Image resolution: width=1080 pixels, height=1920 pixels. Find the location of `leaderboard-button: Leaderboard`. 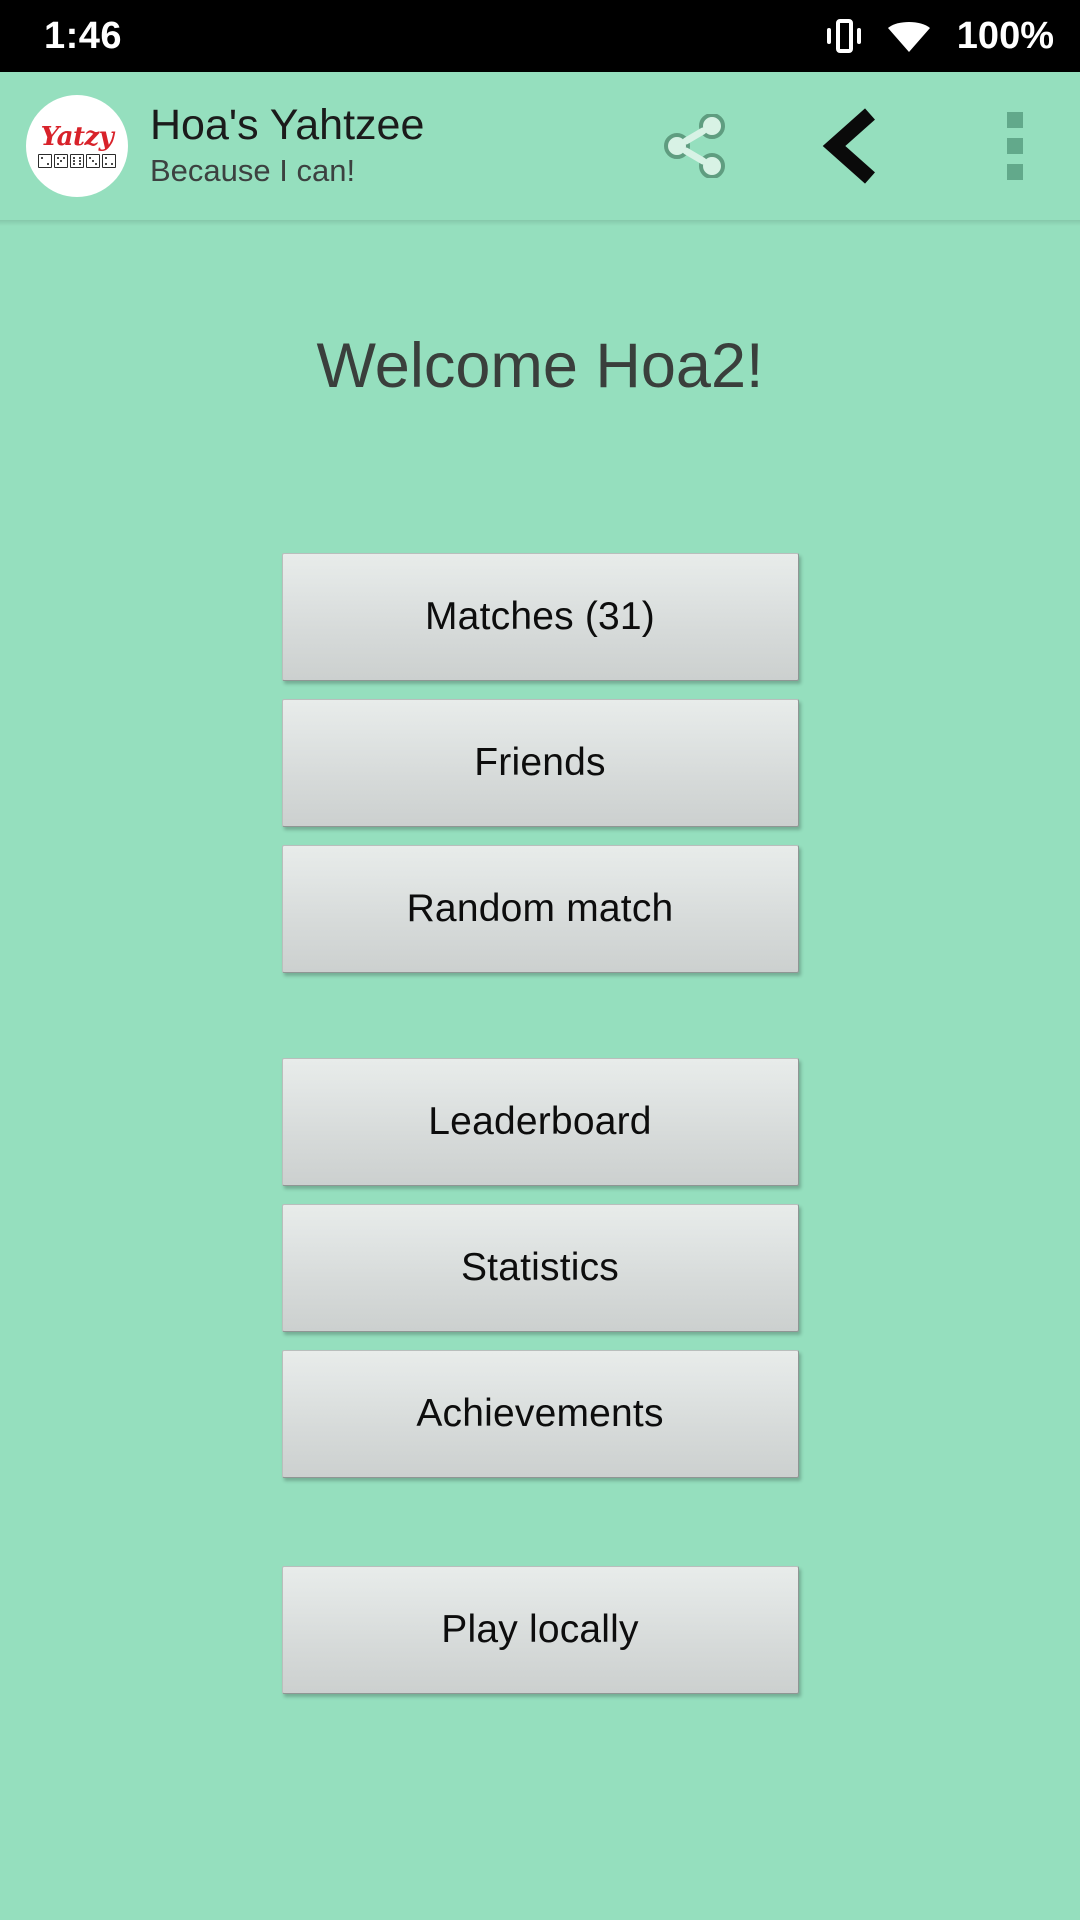

leaderboard-button: Leaderboard is located at coordinates (540, 1122).